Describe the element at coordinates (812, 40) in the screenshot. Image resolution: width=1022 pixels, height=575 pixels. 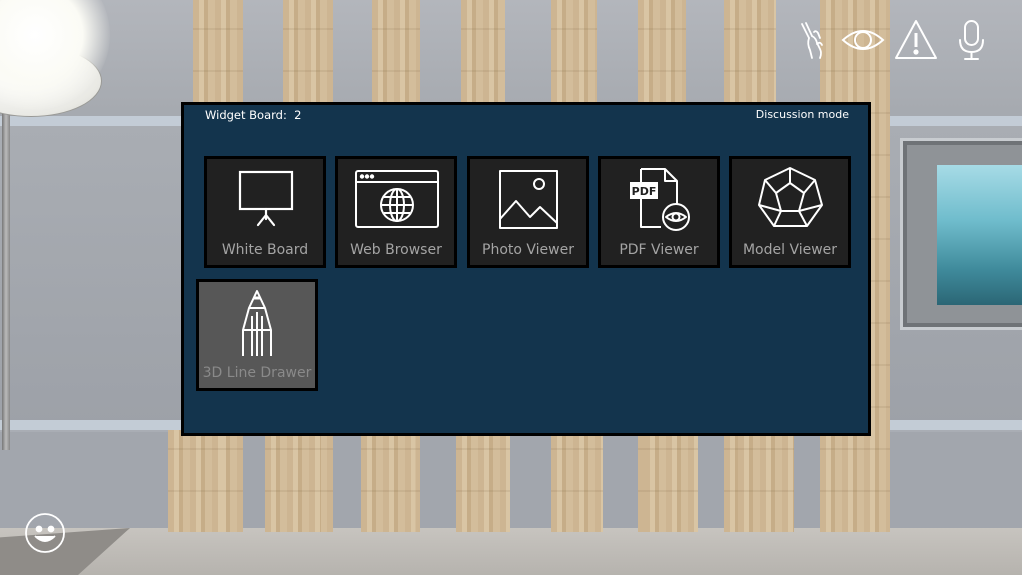
I see `hand-gesture-icon` at that location.